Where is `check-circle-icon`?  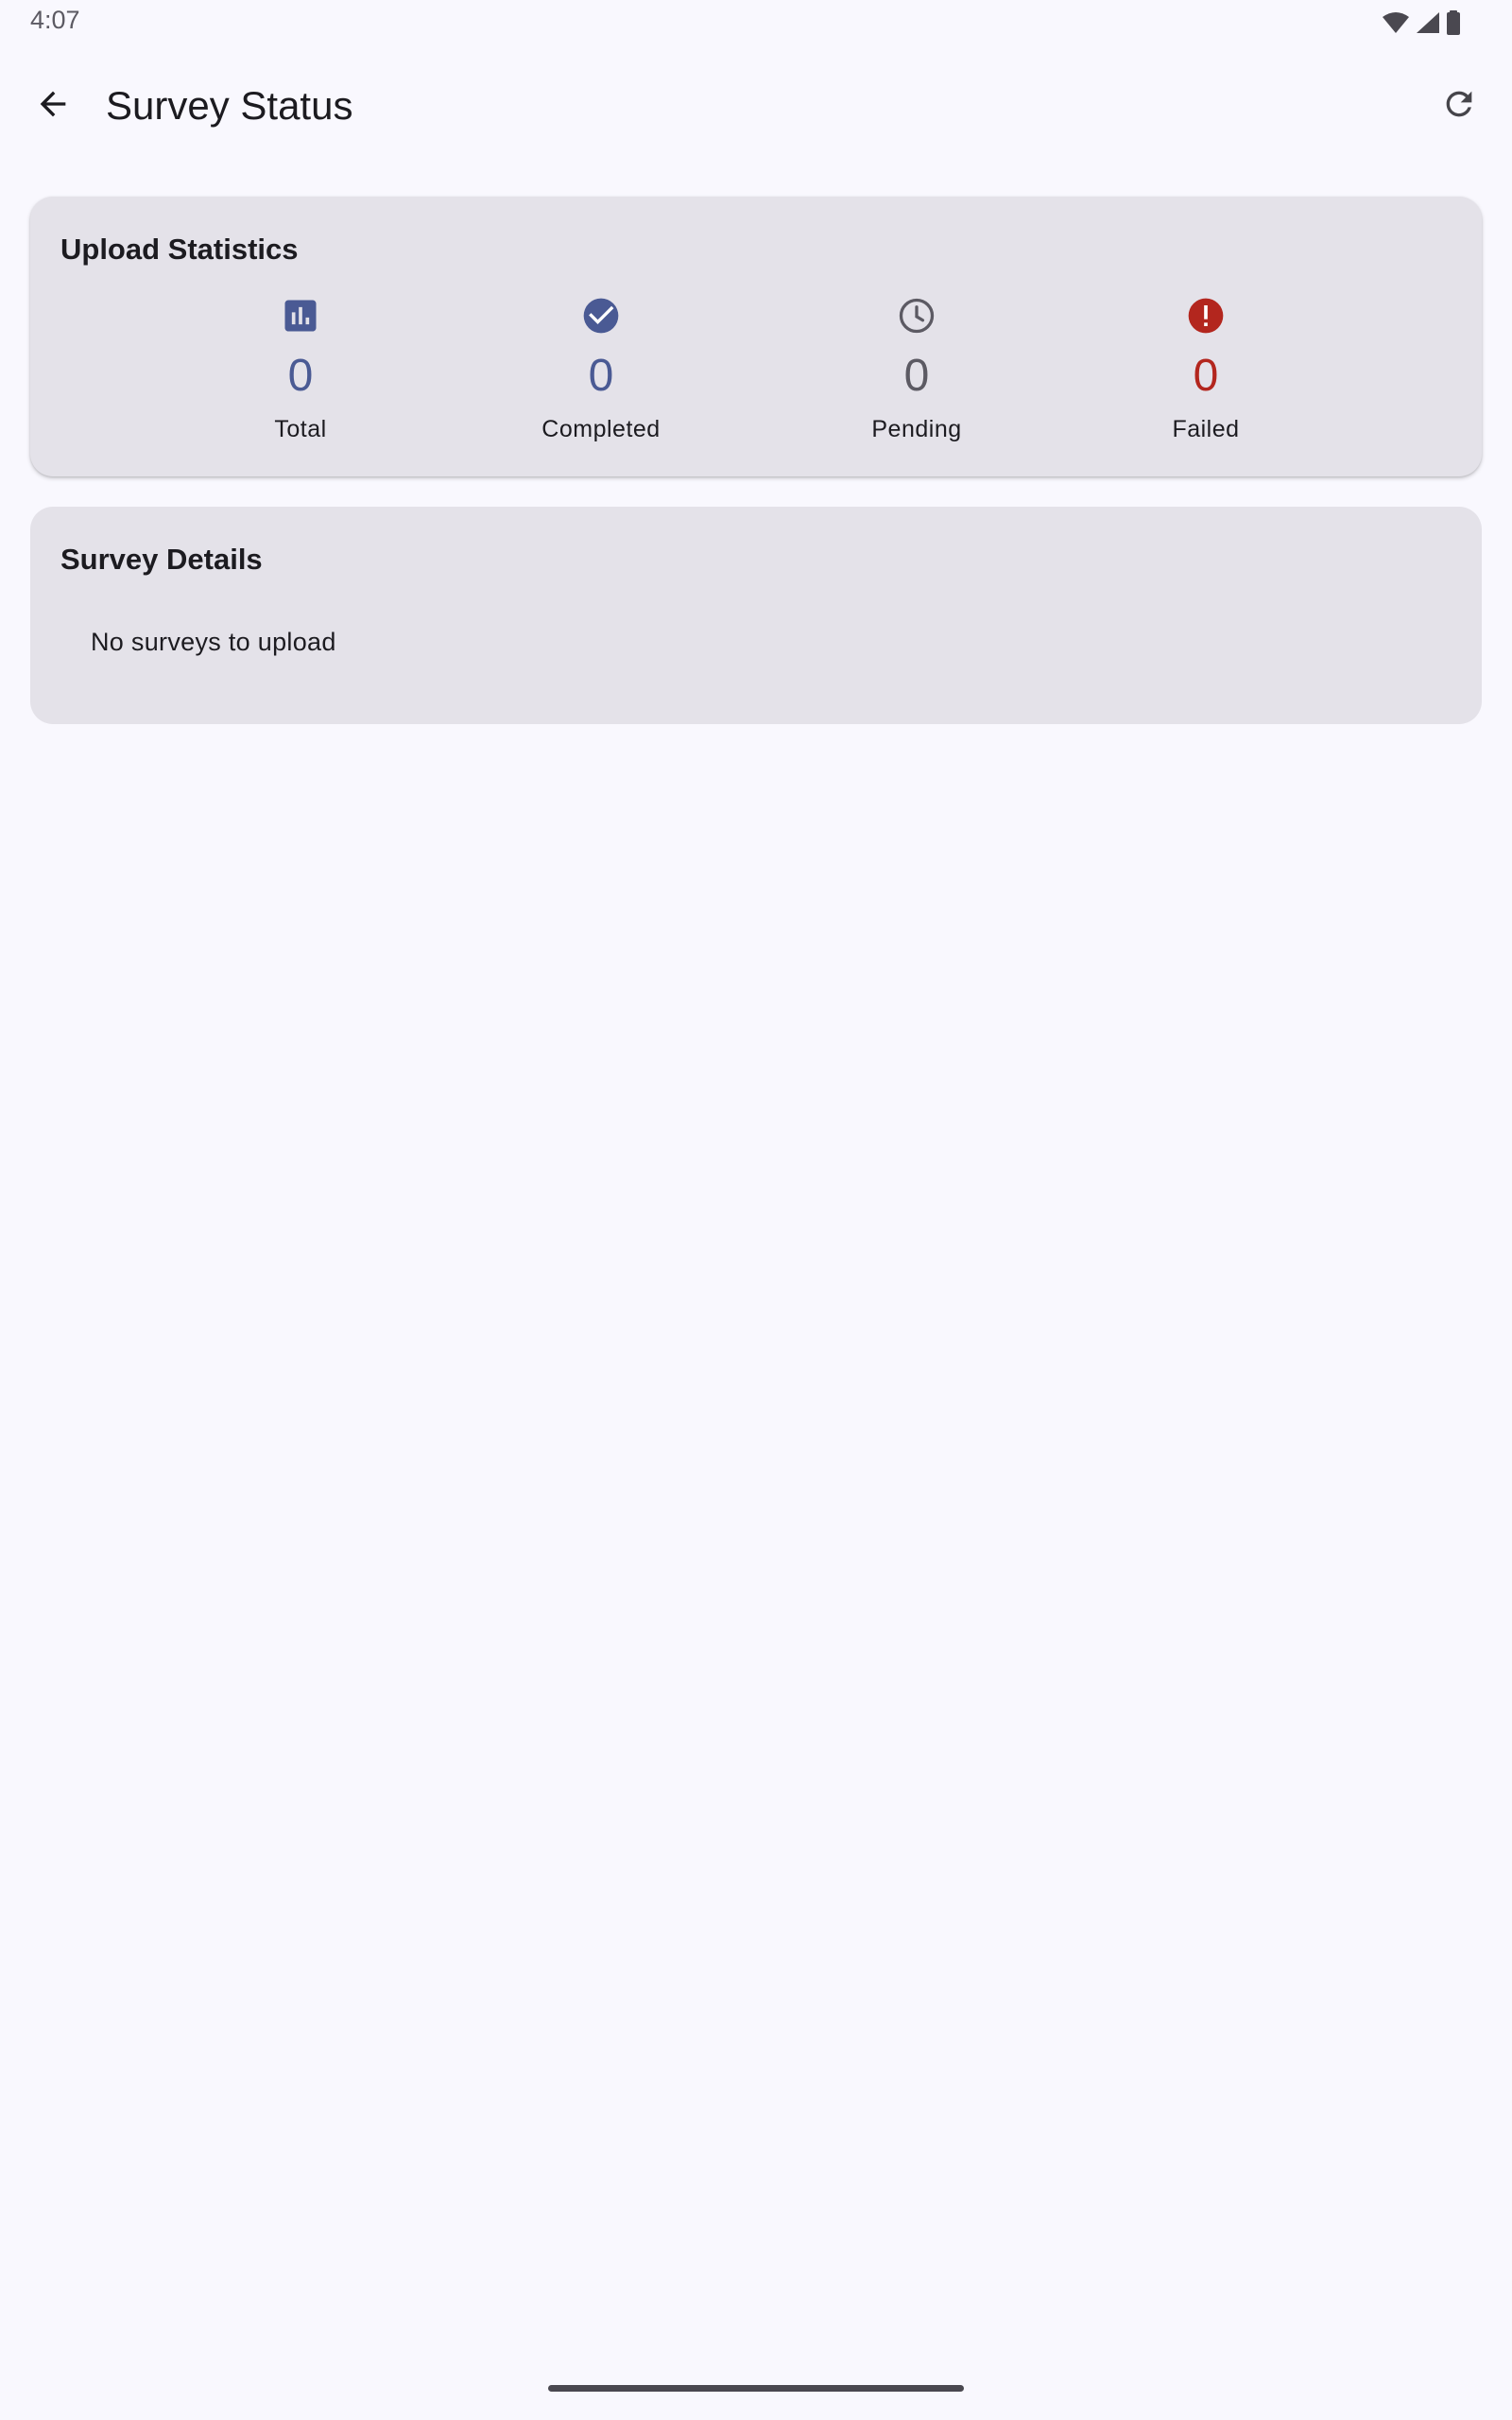
check-circle-icon is located at coordinates (601, 316).